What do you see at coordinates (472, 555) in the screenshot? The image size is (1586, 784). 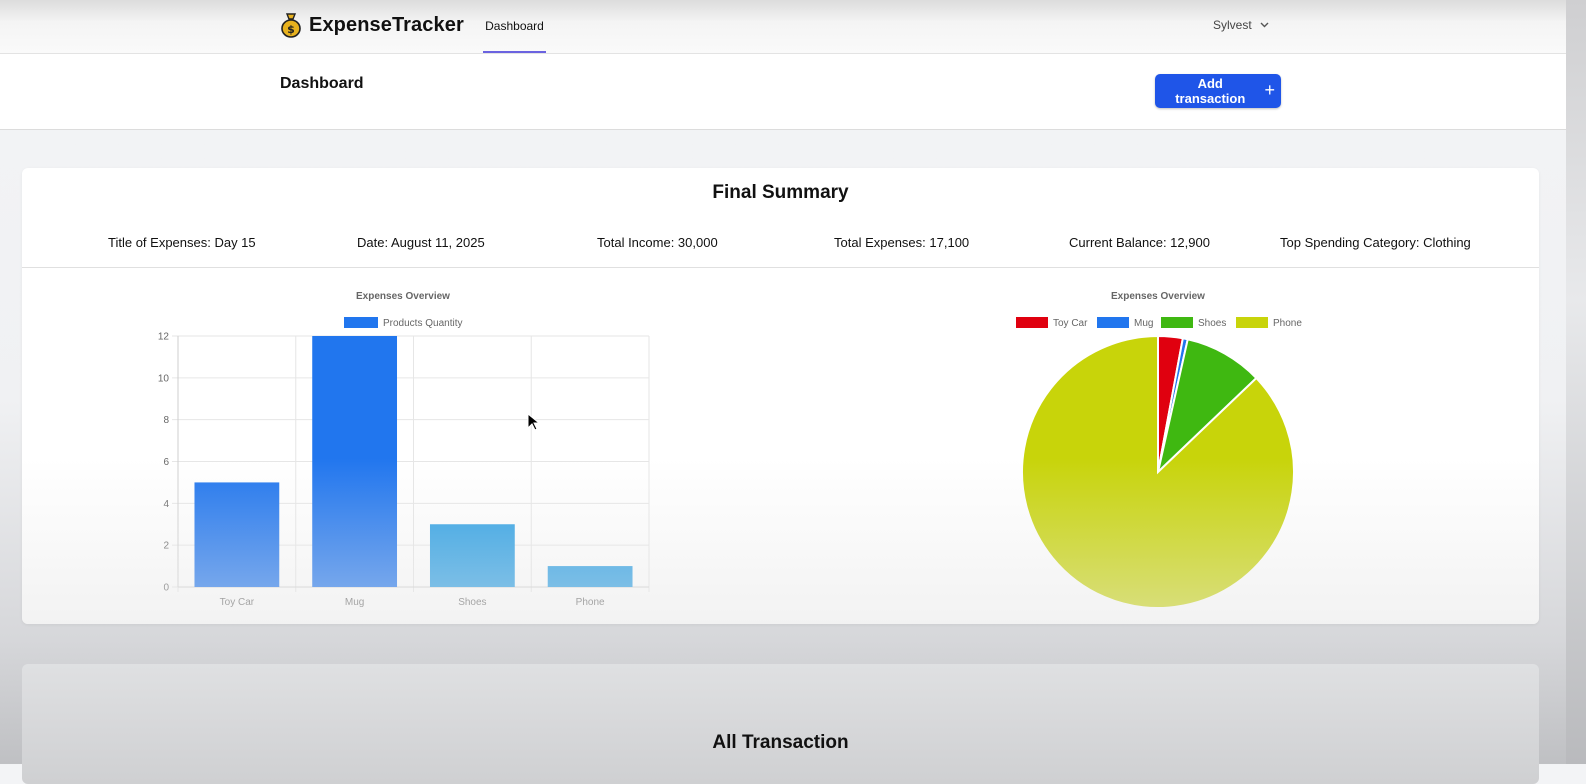 I see `bar-shoes` at bounding box center [472, 555].